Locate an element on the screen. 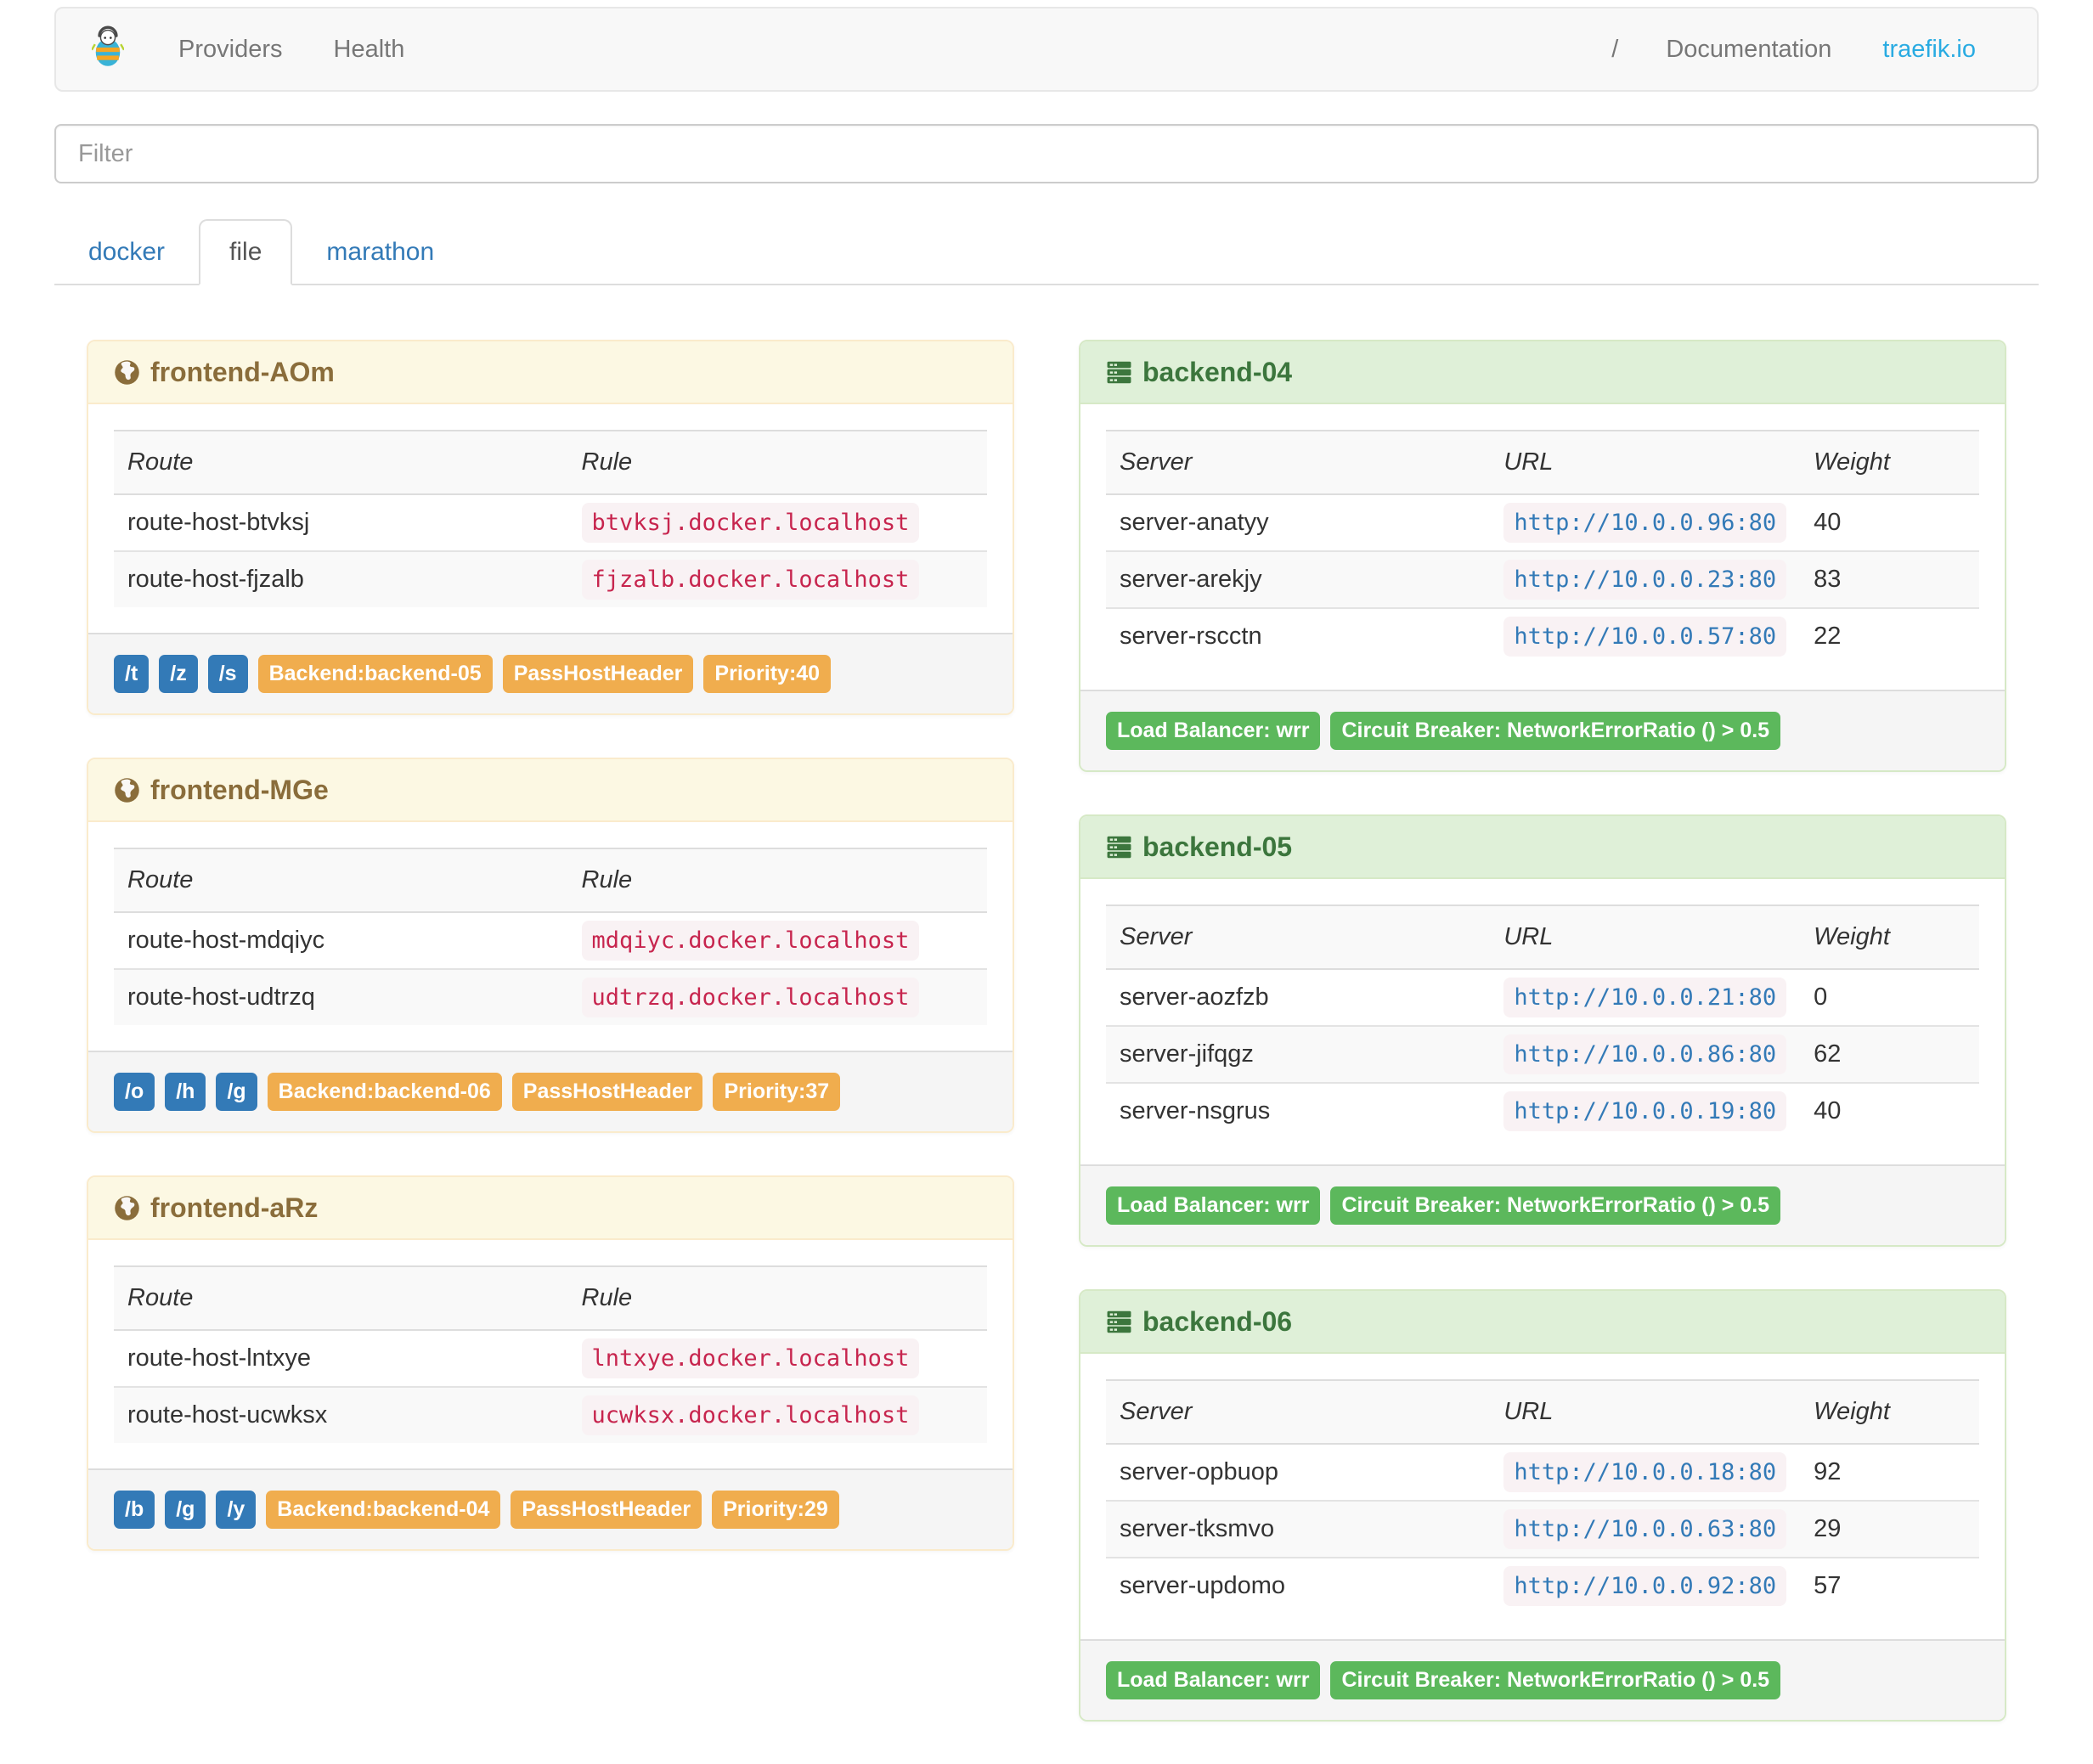  rule-value: lntxye.docker.localhost is located at coordinates (751, 1358).